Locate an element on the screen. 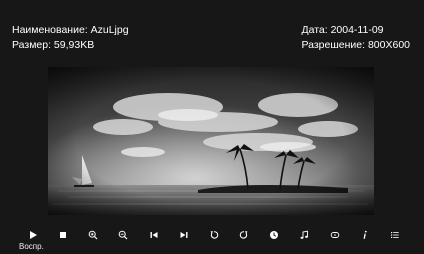  previous-button is located at coordinates (154, 235).